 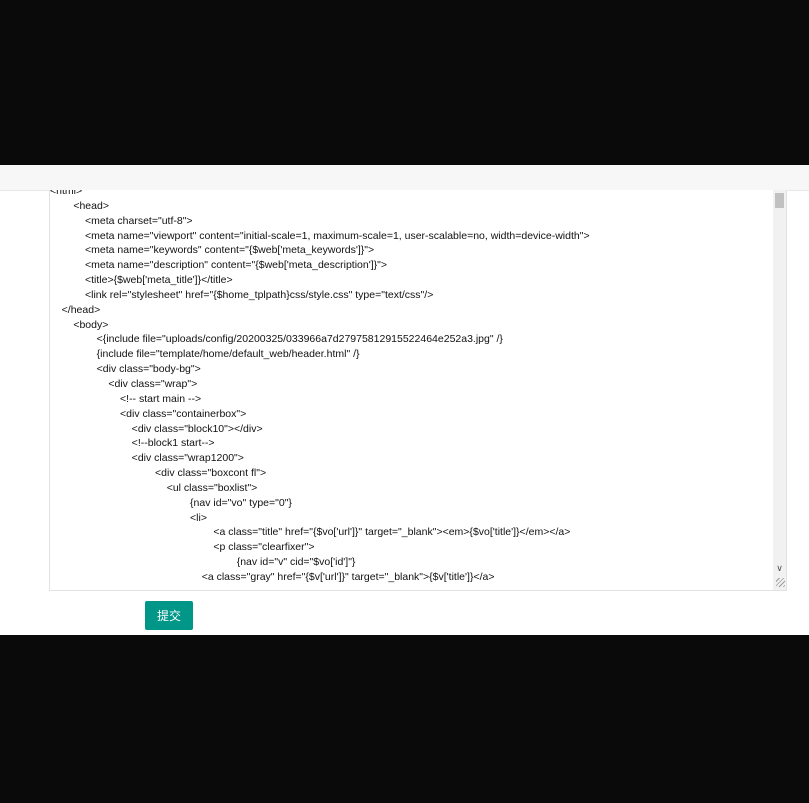 What do you see at coordinates (148, 413) in the screenshot?
I see `code-line: <div class="containerbox">` at bounding box center [148, 413].